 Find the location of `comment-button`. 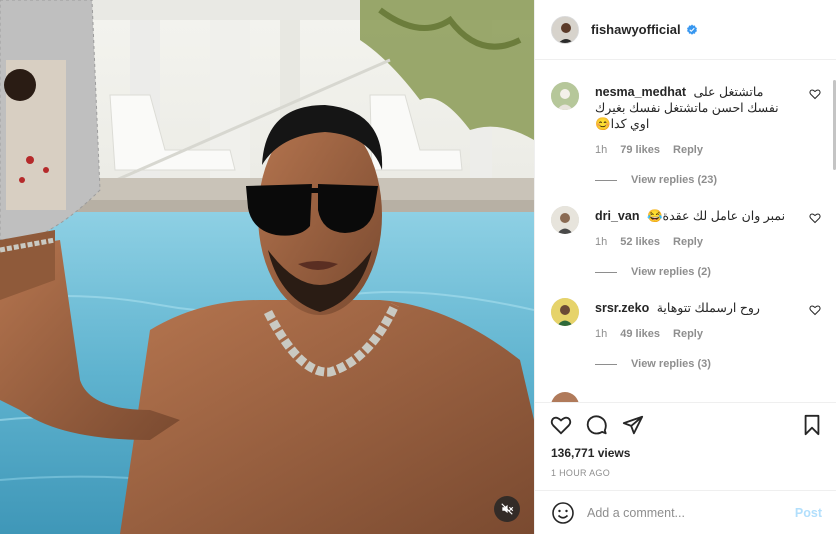

comment-button is located at coordinates (597, 425).